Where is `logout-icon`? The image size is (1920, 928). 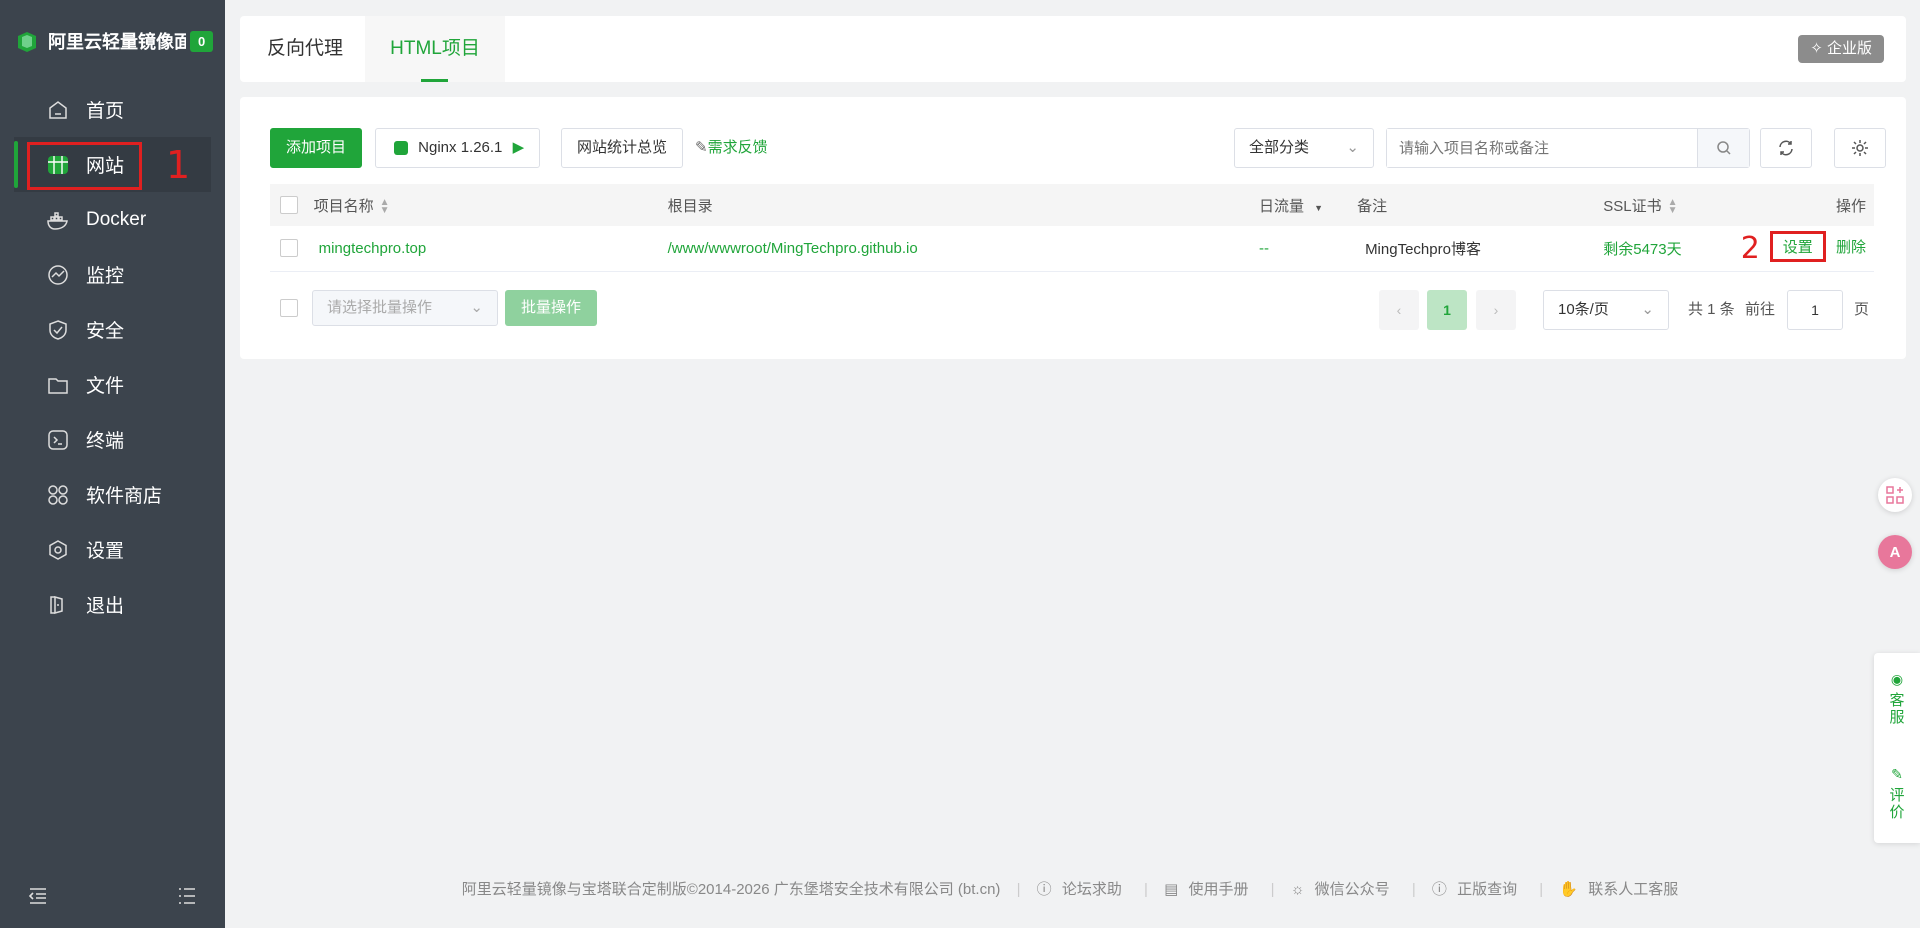
logout-icon is located at coordinates (58, 605).